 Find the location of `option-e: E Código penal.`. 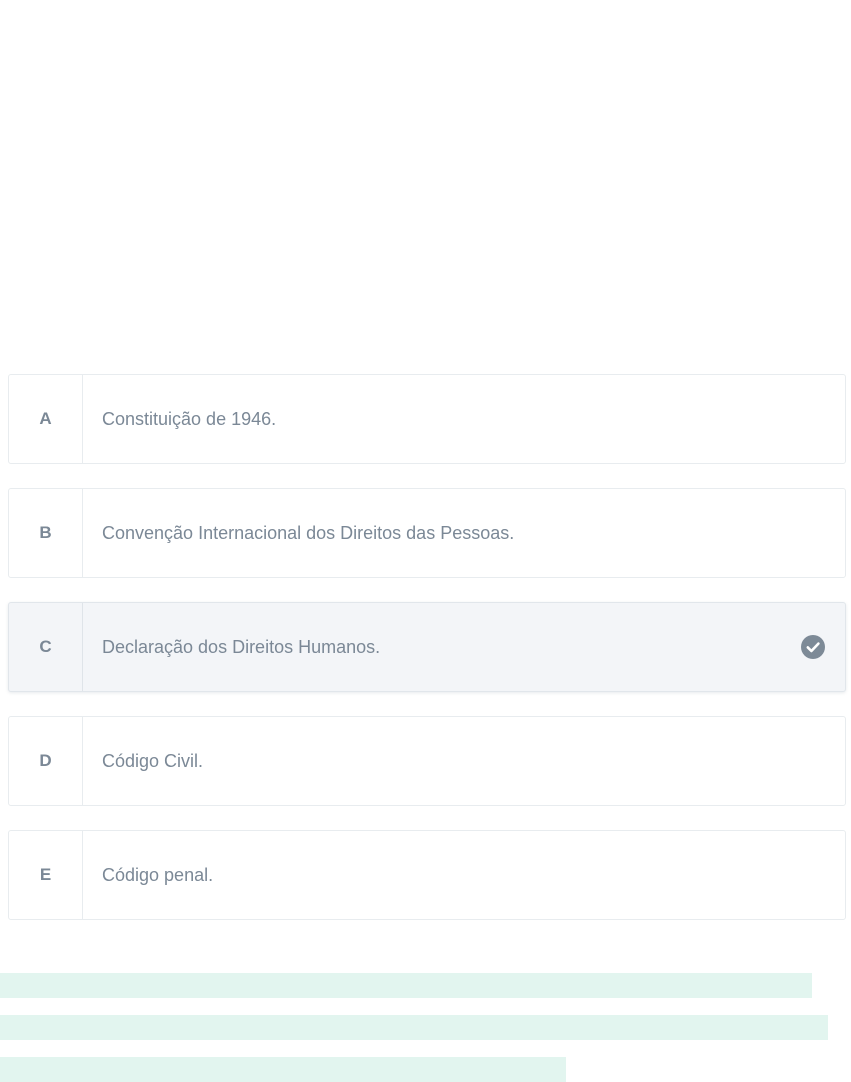

option-e: E Código penal. is located at coordinates (427, 875).